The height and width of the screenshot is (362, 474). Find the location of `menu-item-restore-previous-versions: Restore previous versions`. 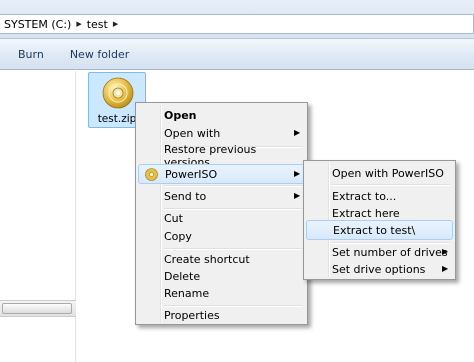

menu-item-restore-previous-versions: Restore previous versions is located at coordinates (221, 156).